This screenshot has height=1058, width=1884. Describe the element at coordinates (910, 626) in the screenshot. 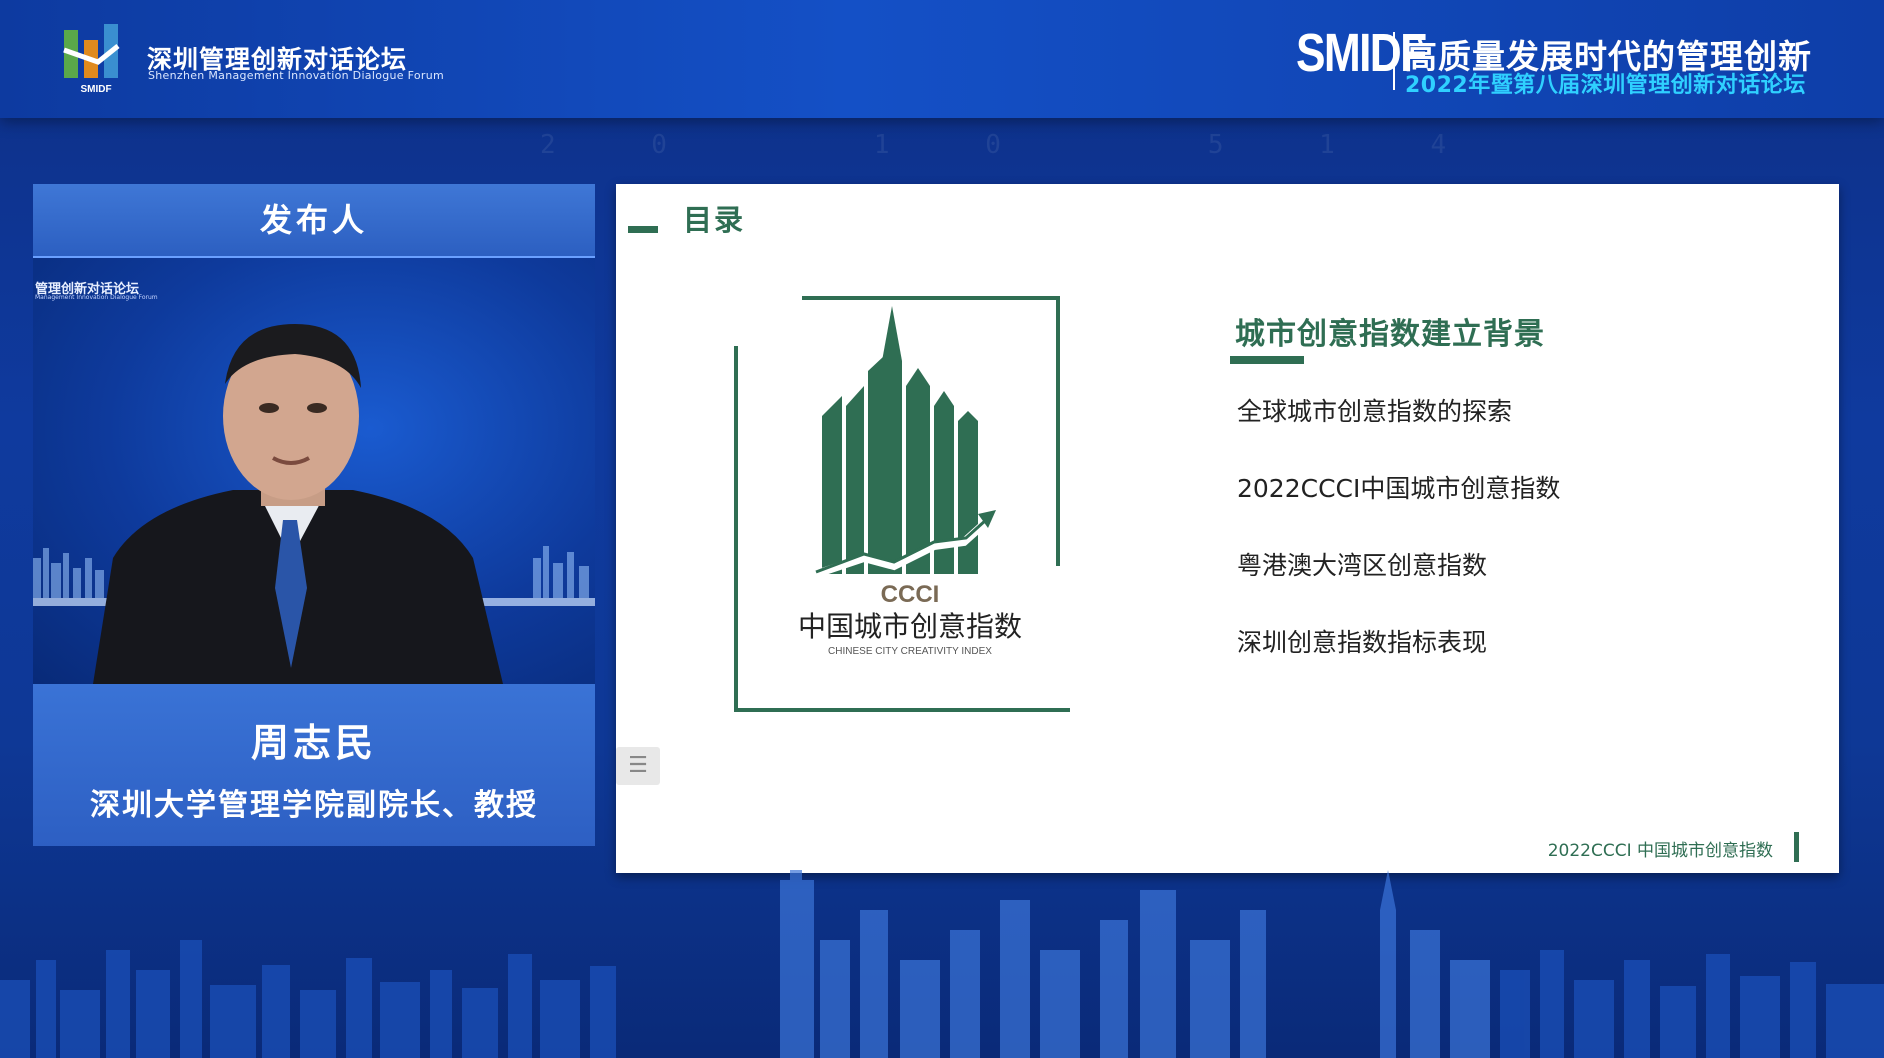

I see `logo-cn: 中国城市创意指数` at that location.